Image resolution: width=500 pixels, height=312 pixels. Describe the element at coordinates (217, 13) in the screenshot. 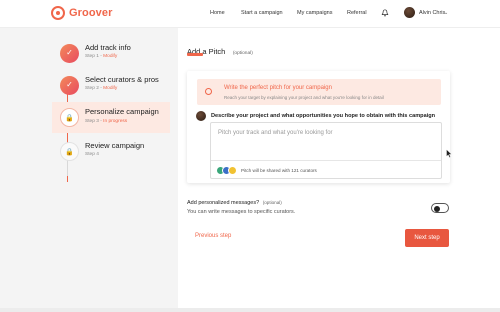

I see `nav-home: Home` at that location.